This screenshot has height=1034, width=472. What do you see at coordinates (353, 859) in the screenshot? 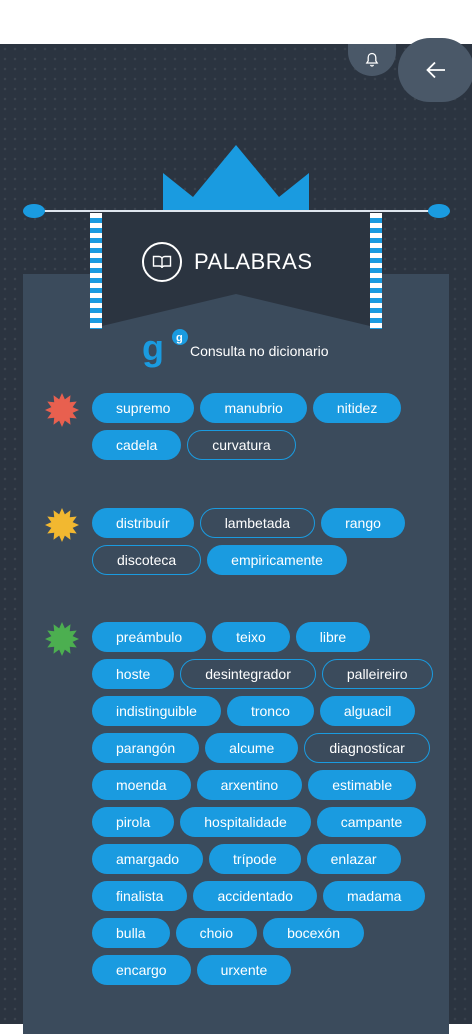
I see `word-chip: enlazar` at bounding box center [353, 859].